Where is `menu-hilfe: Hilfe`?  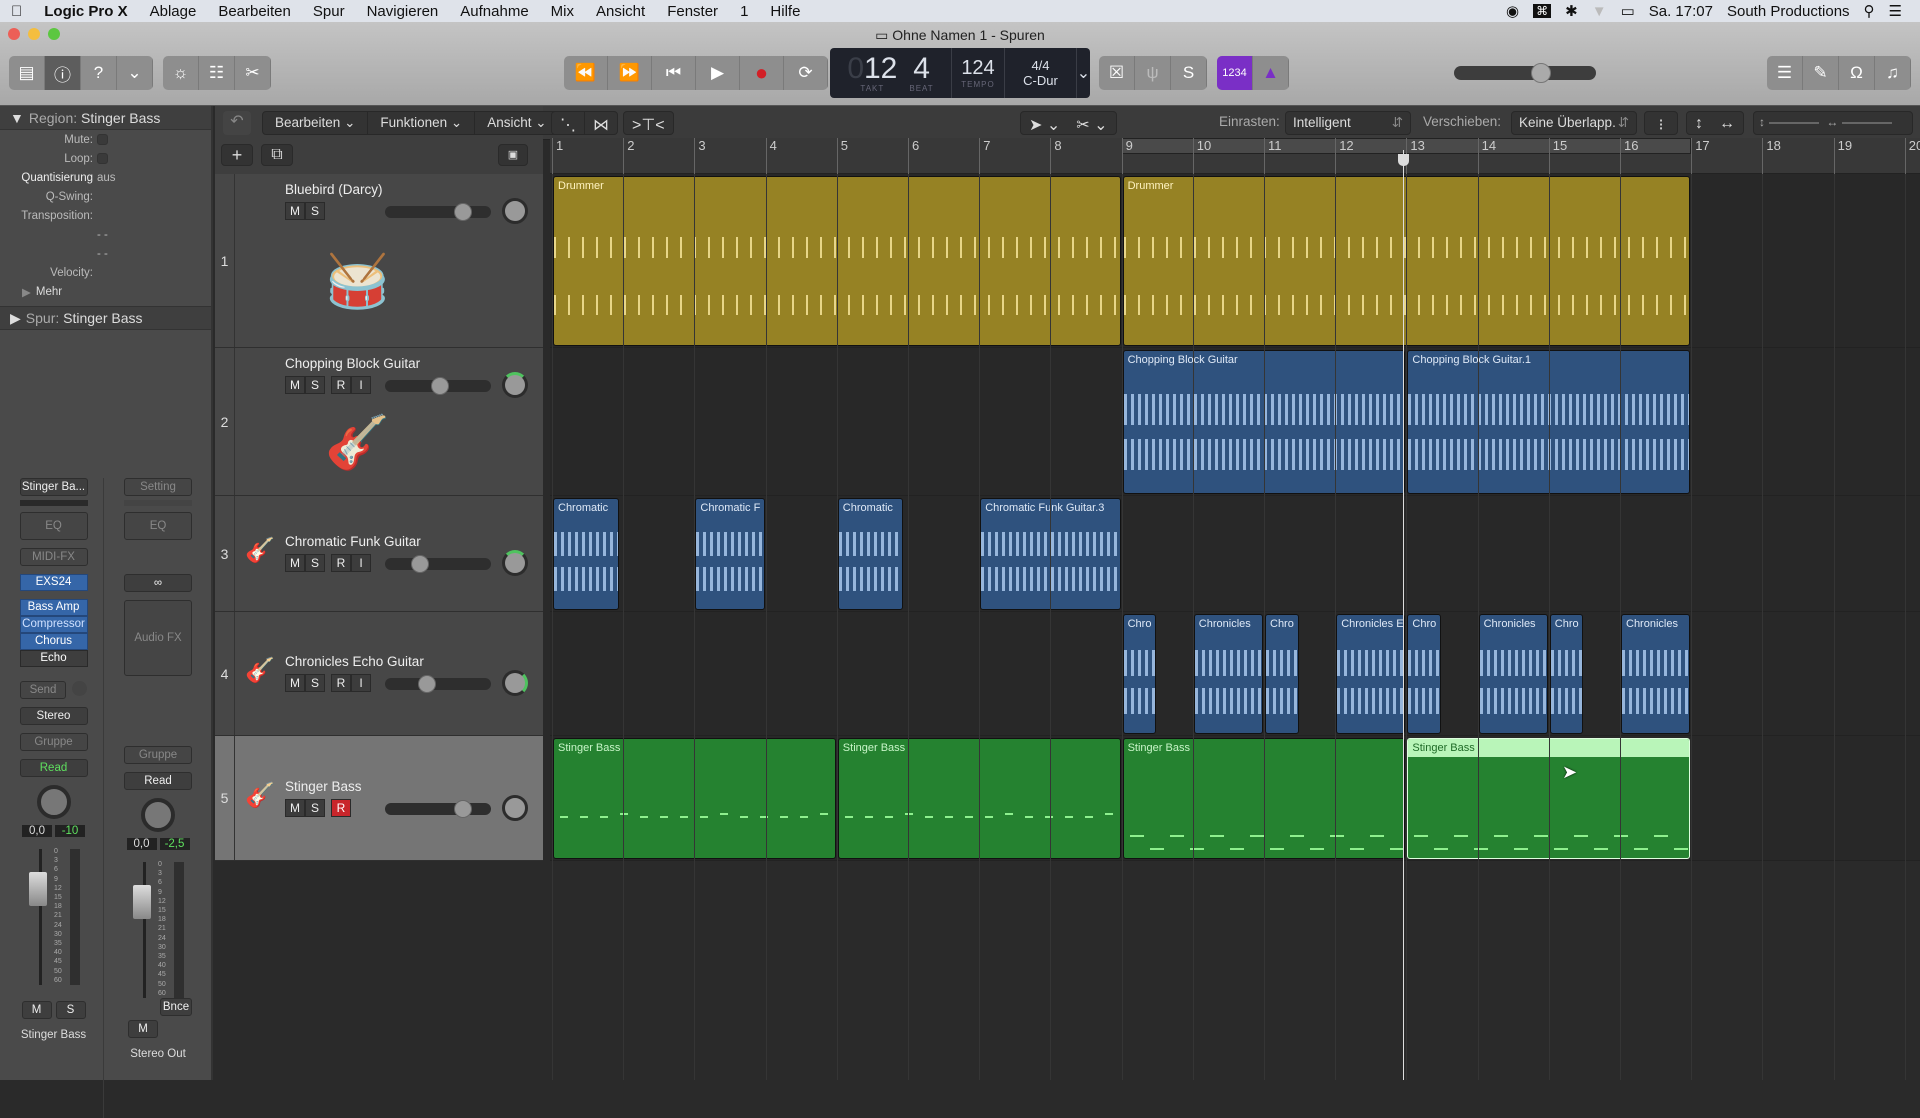
menu-hilfe: Hilfe is located at coordinates (785, 11).